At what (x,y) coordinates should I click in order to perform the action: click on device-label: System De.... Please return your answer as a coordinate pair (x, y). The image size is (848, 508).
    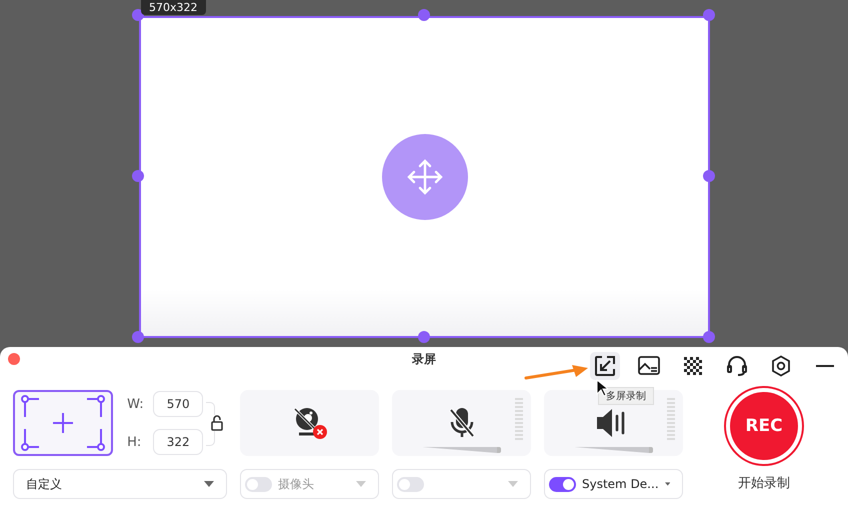
    Looking at the image, I should click on (620, 484).